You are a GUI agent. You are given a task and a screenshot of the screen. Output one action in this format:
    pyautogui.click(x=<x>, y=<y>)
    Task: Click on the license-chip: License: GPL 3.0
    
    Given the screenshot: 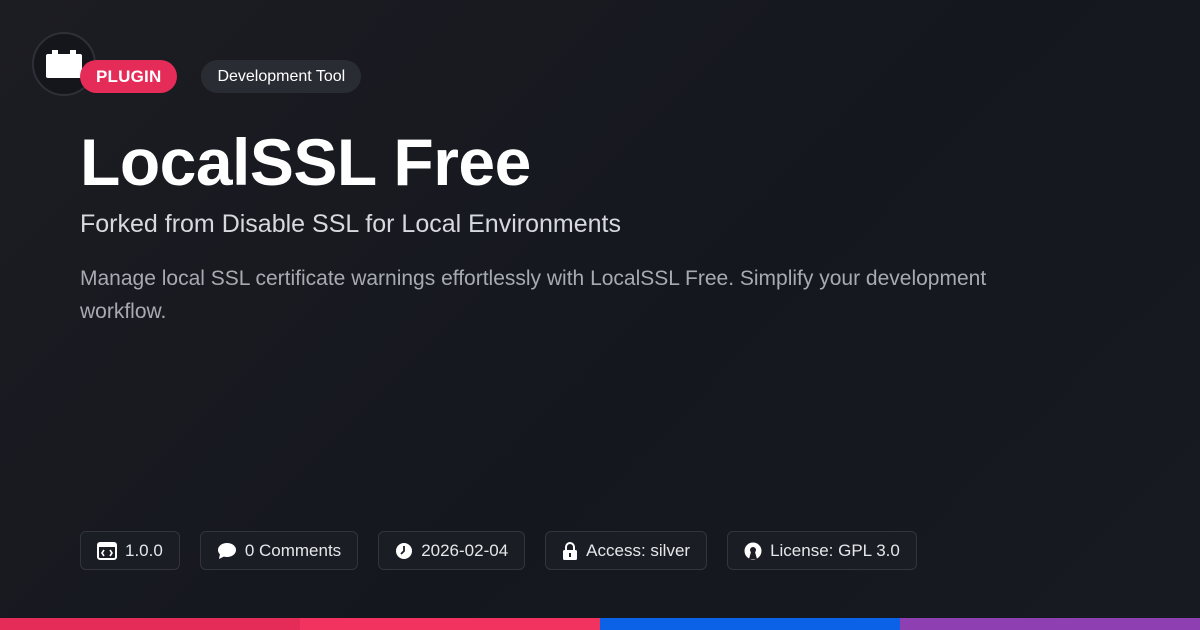 What is the action you would take?
    pyautogui.click(x=822, y=550)
    